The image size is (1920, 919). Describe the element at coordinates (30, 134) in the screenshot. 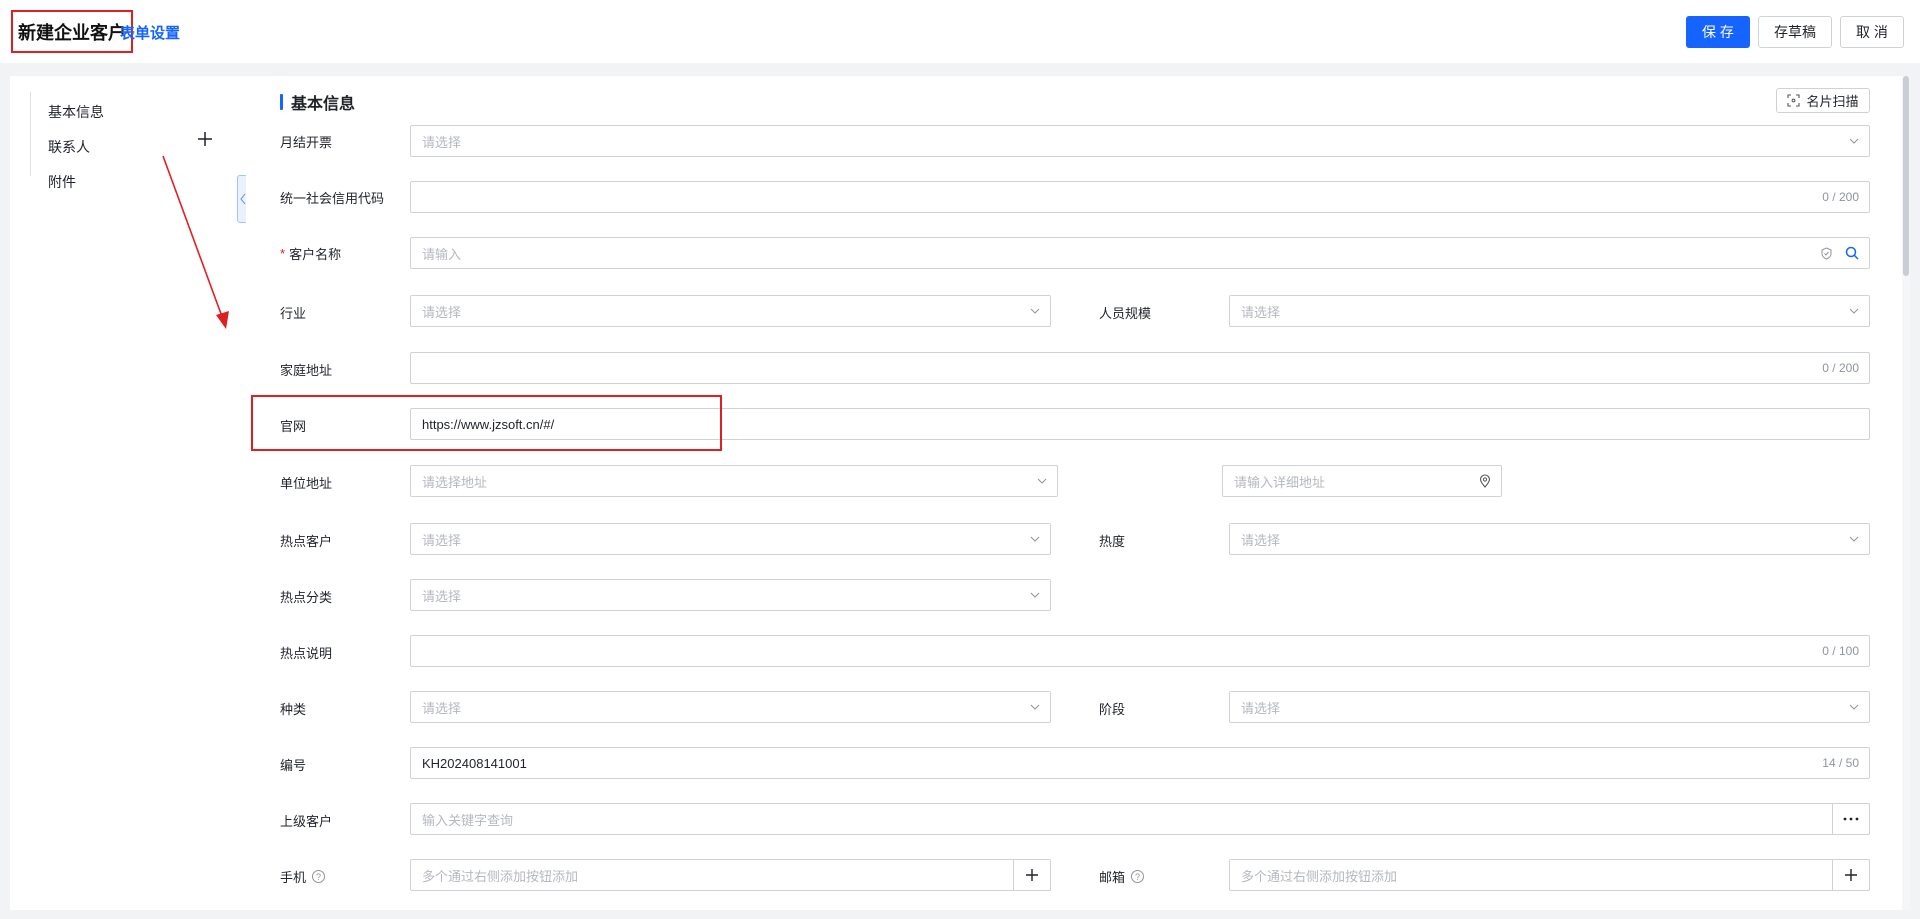

I see `nav-divider` at that location.